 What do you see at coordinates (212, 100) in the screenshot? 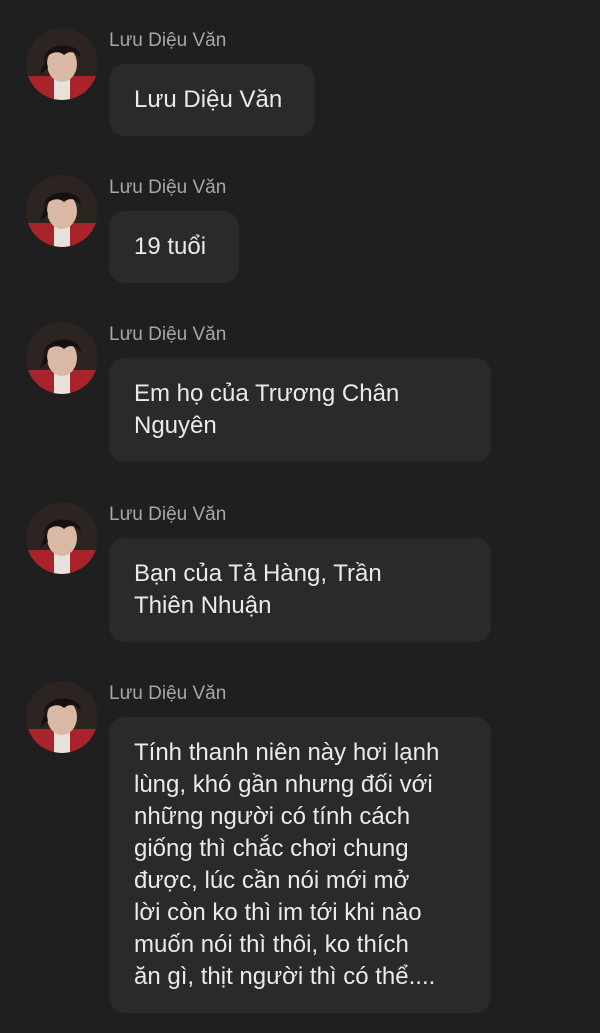
I see `message-bubble: Lưu Diệu Văn` at bounding box center [212, 100].